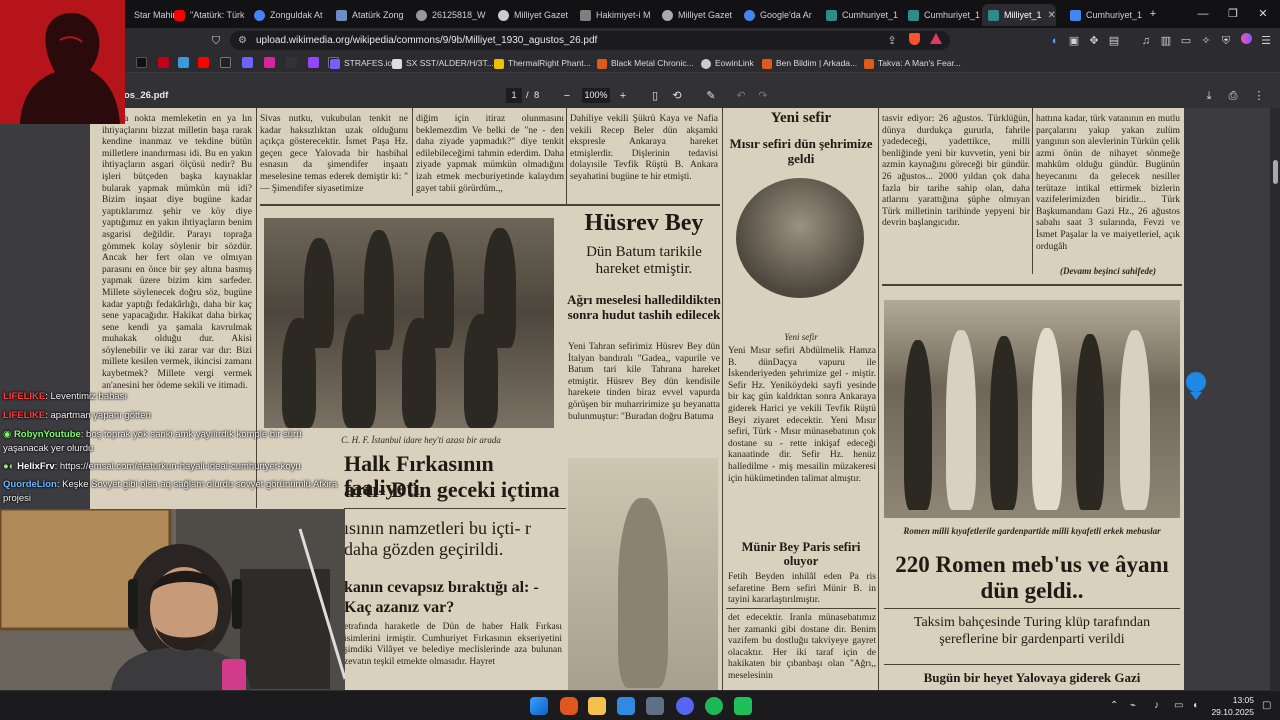 The height and width of the screenshot is (720, 1280). Describe the element at coordinates (291, 62) in the screenshot. I see `kick-icon` at that location.